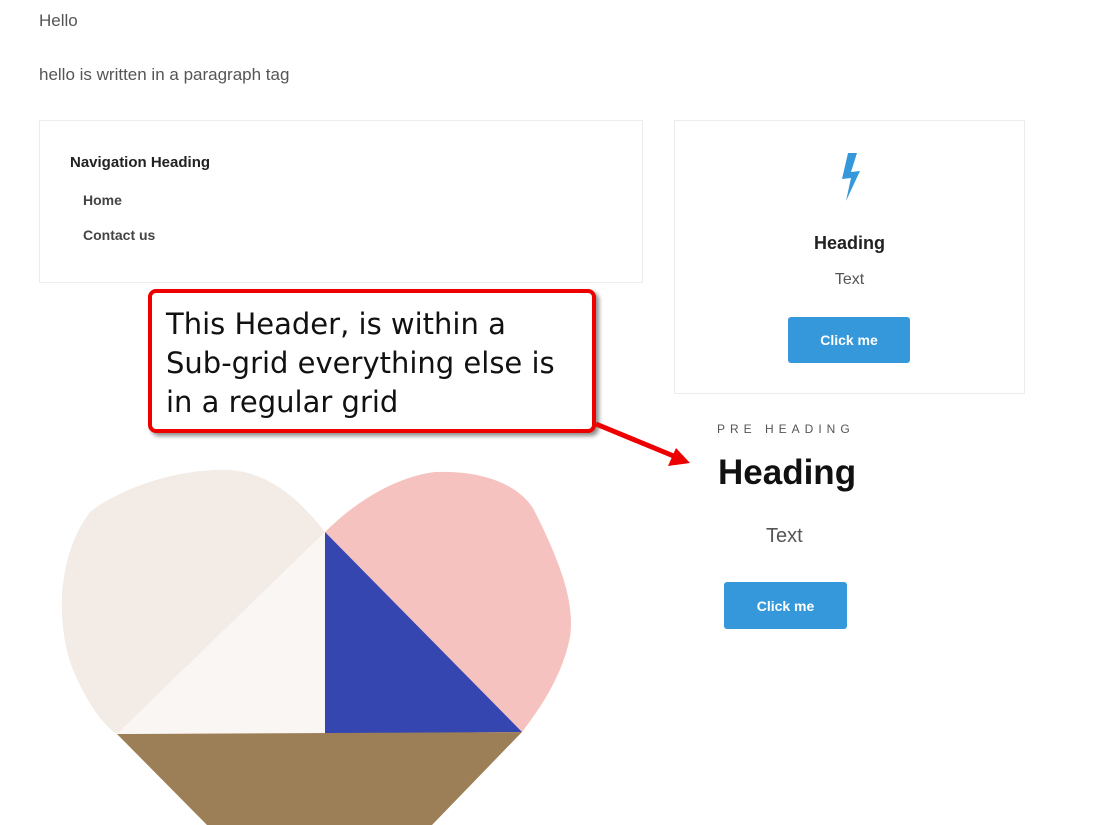 Image resolution: width=1110 pixels, height=825 pixels. I want to click on lightning-bolt-icon, so click(851, 177).